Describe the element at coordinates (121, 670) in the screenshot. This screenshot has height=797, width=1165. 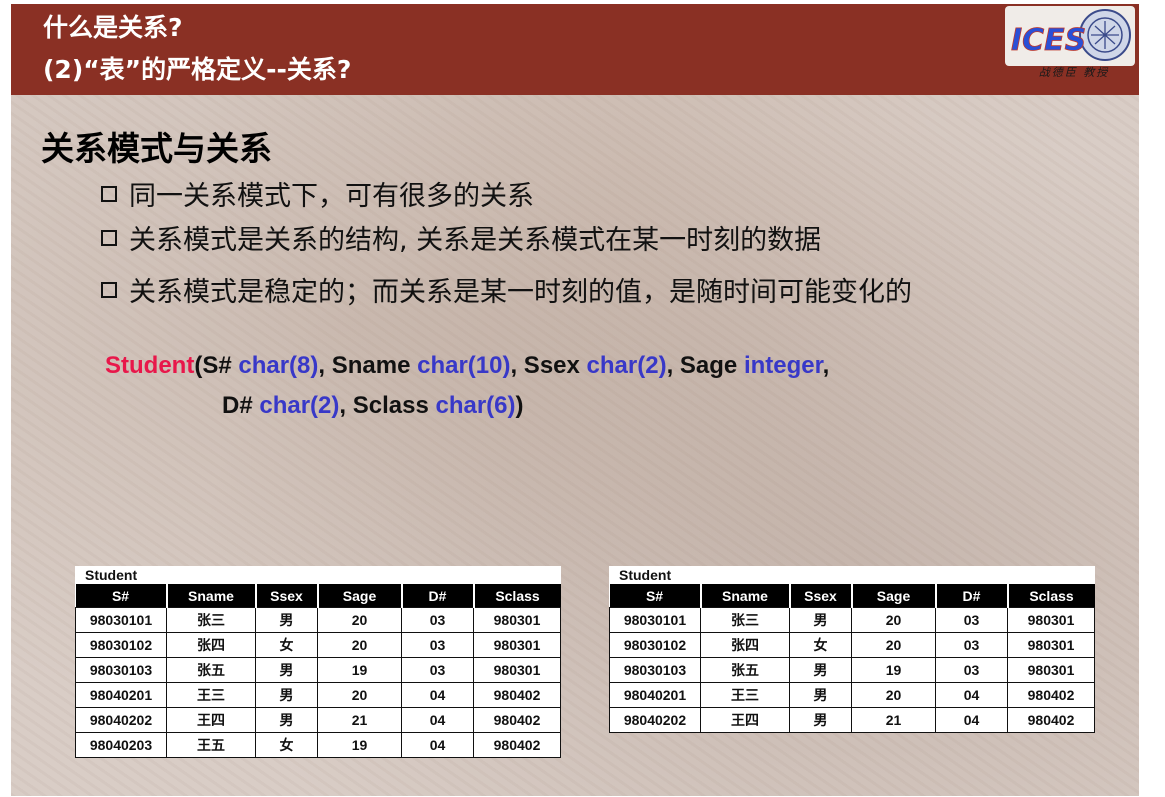
I see `table-cell: 98030103` at that location.